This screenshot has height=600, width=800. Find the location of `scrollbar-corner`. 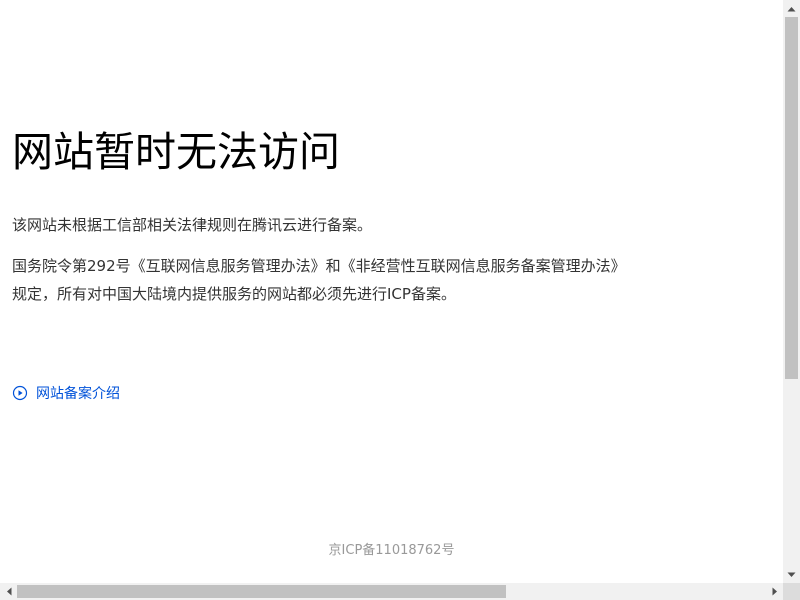

scrollbar-corner is located at coordinates (791, 591).